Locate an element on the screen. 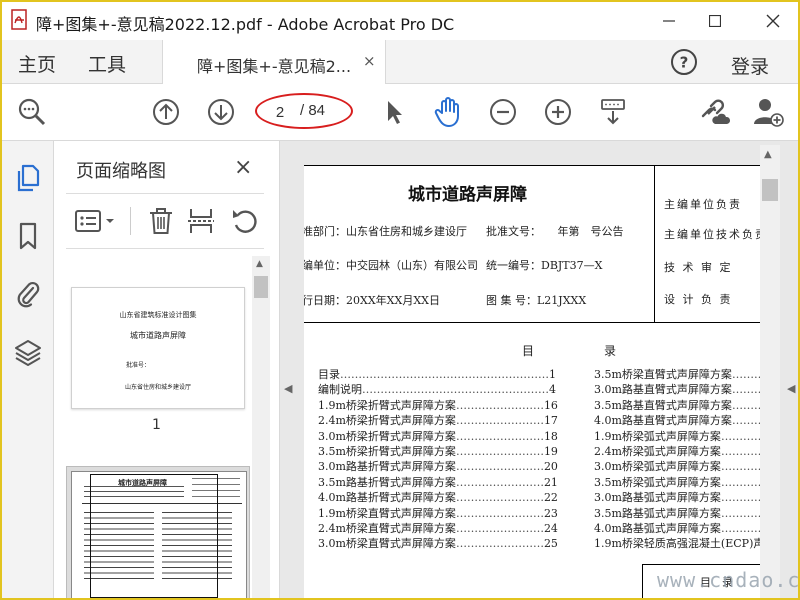 The image size is (800, 600). arrow-down-circle-icon is located at coordinates (221, 112).